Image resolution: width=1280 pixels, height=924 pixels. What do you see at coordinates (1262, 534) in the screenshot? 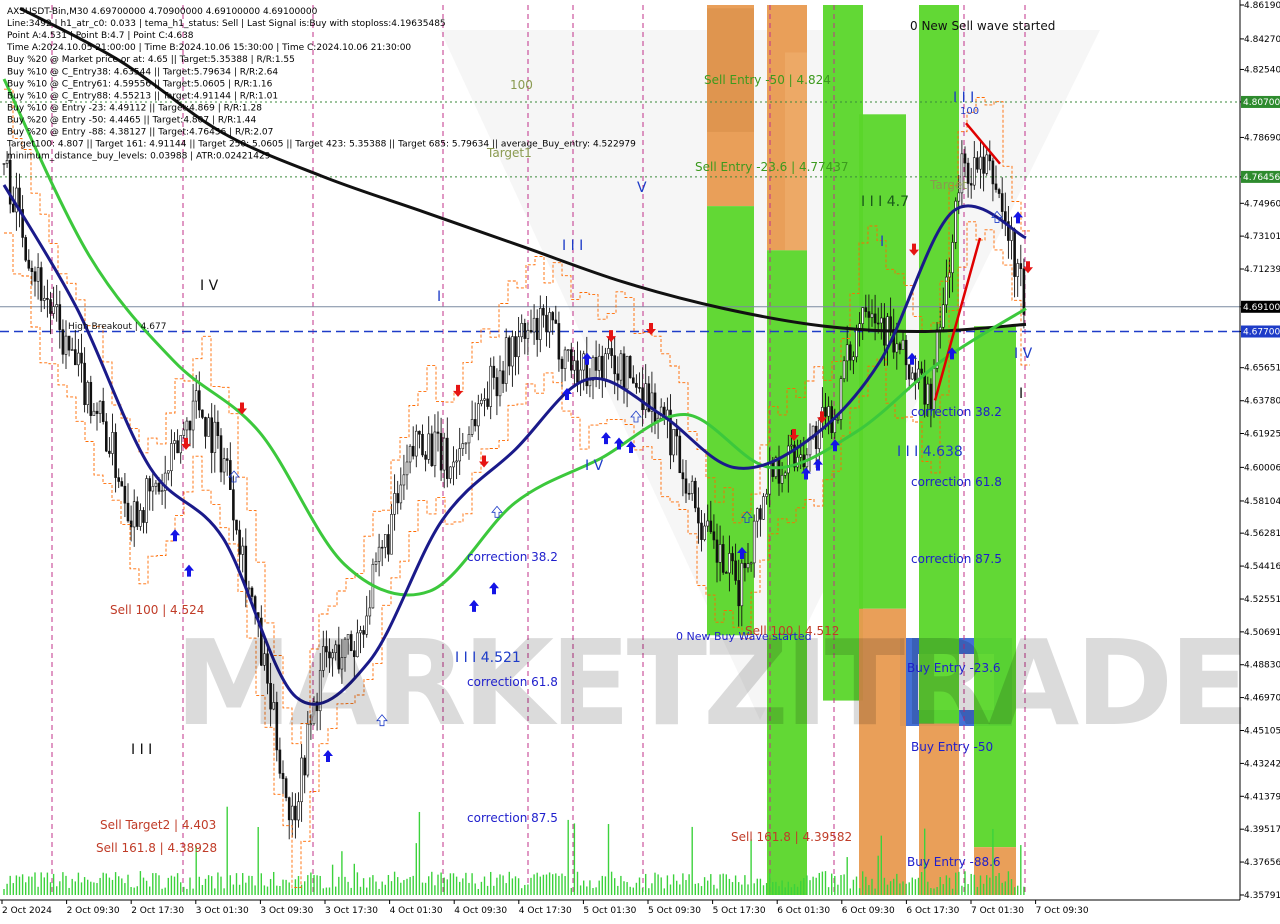
I see `price-tick-label: 4.56281` at bounding box center [1262, 534].